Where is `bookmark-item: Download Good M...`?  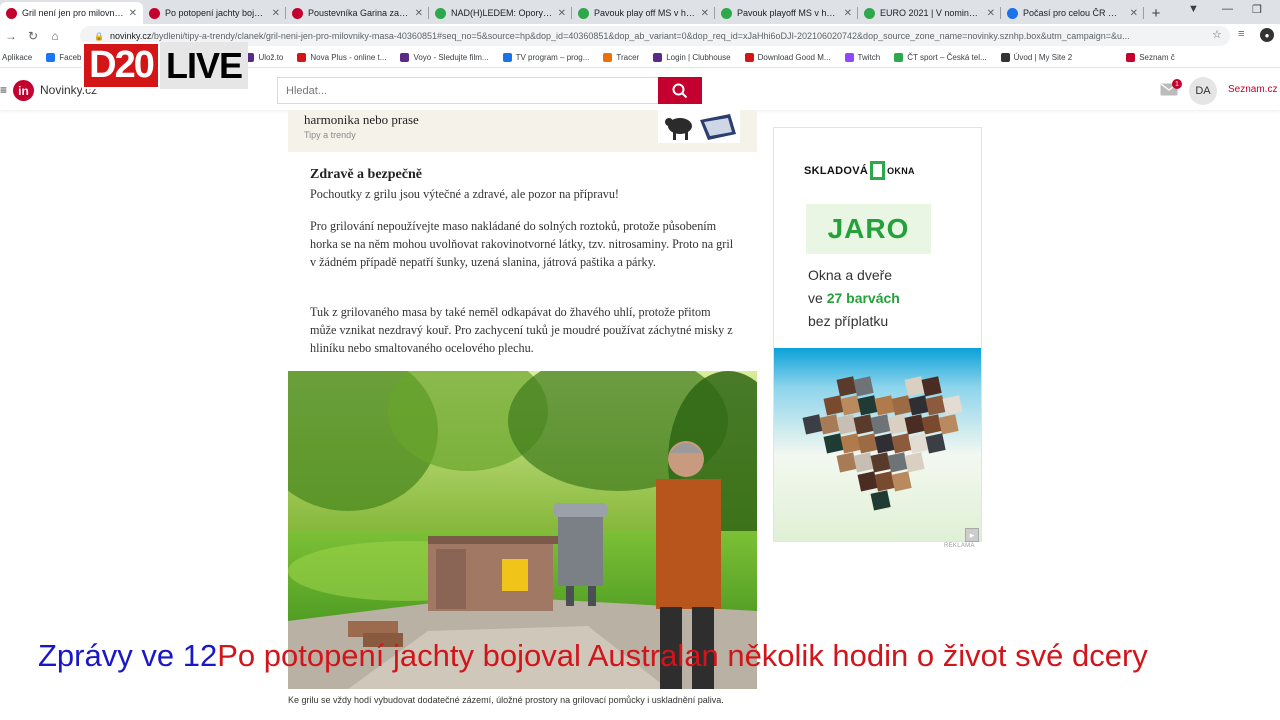
bookmark-item: Download Good M... is located at coordinates (787, 57).